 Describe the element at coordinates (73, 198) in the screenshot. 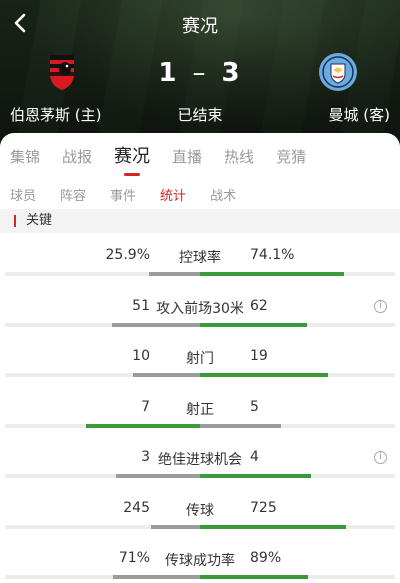

I see `subtab-lineup: 阵容` at that location.